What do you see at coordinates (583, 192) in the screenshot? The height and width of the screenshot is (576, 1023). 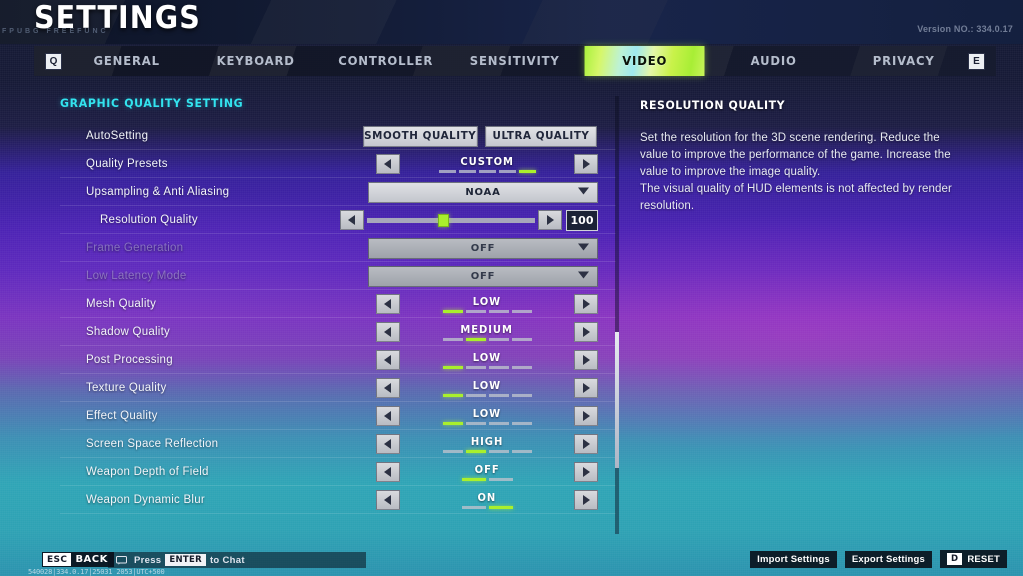 I see `chevron-down-icon` at bounding box center [583, 192].